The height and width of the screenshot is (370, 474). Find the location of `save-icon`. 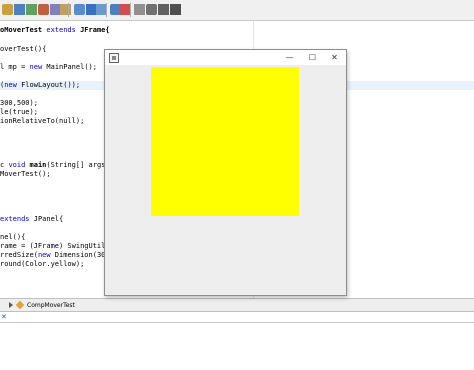

save-icon is located at coordinates (19, 9).